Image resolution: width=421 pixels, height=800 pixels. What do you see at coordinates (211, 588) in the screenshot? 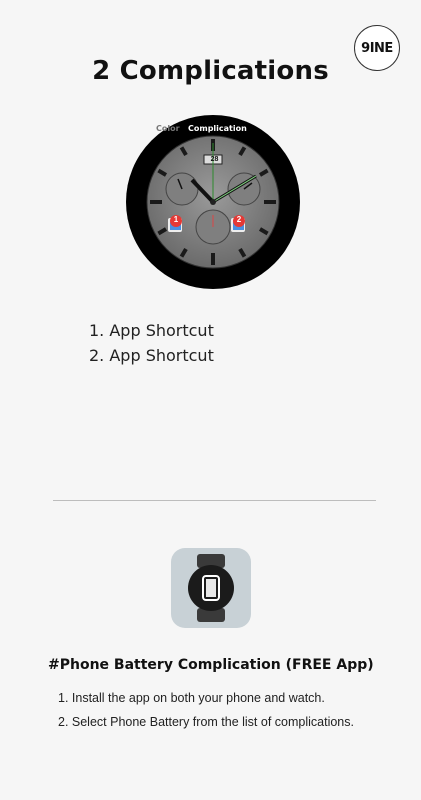
I see `watch-phone-icon` at bounding box center [211, 588].